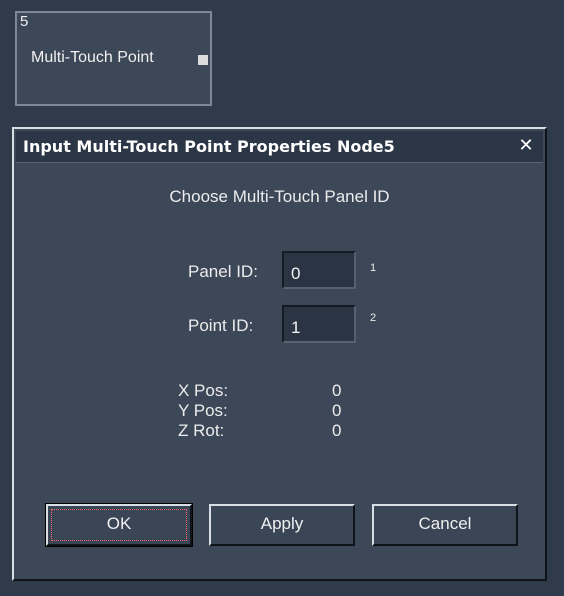  What do you see at coordinates (319, 270) in the screenshot?
I see `panel-id-input` at bounding box center [319, 270].